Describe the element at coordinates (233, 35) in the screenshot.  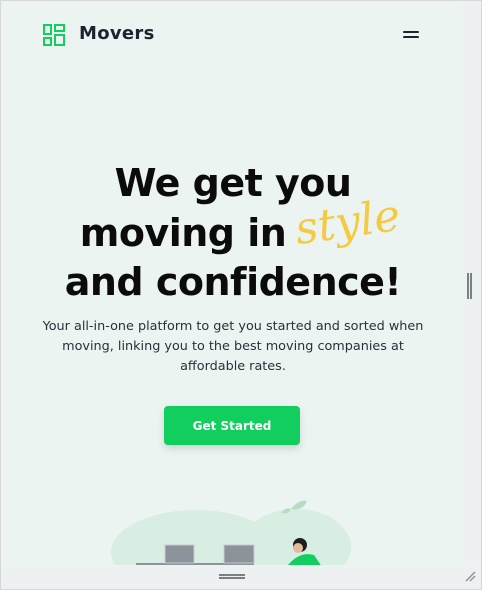
I see `site-header: Movers` at that location.